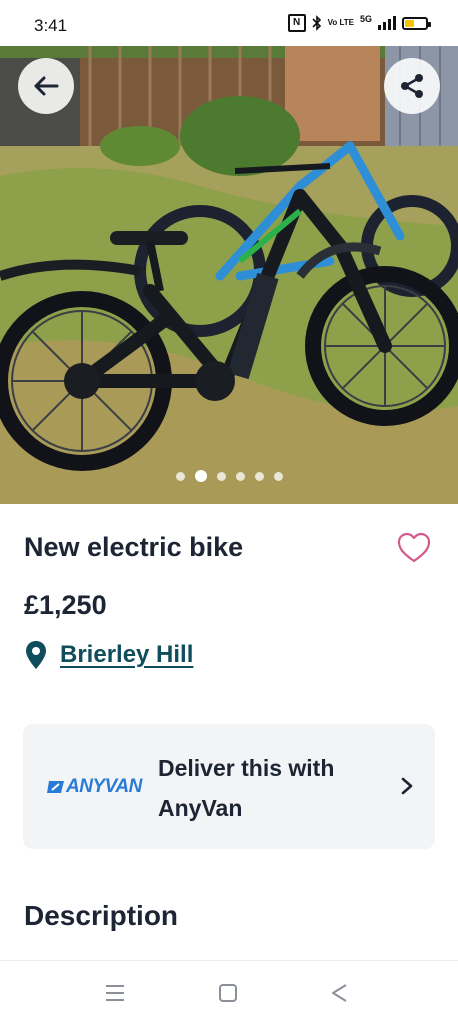 The image size is (458, 1025). I want to click on gallery-dot-active, so click(200, 476).